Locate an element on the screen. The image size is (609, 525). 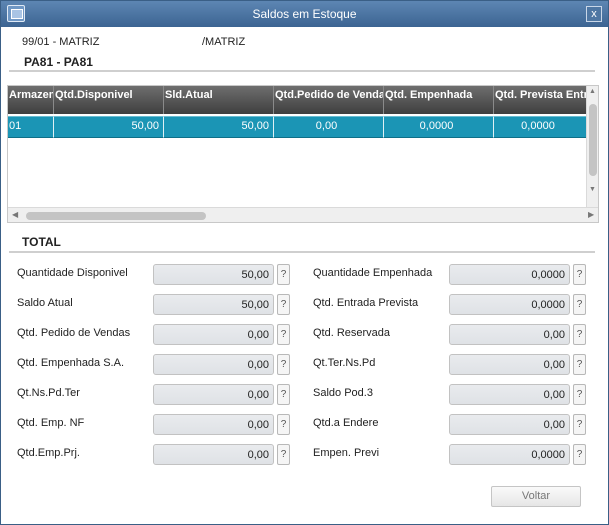
column-header: Qtd.Pedido de Vendas is located at coordinates (329, 100).